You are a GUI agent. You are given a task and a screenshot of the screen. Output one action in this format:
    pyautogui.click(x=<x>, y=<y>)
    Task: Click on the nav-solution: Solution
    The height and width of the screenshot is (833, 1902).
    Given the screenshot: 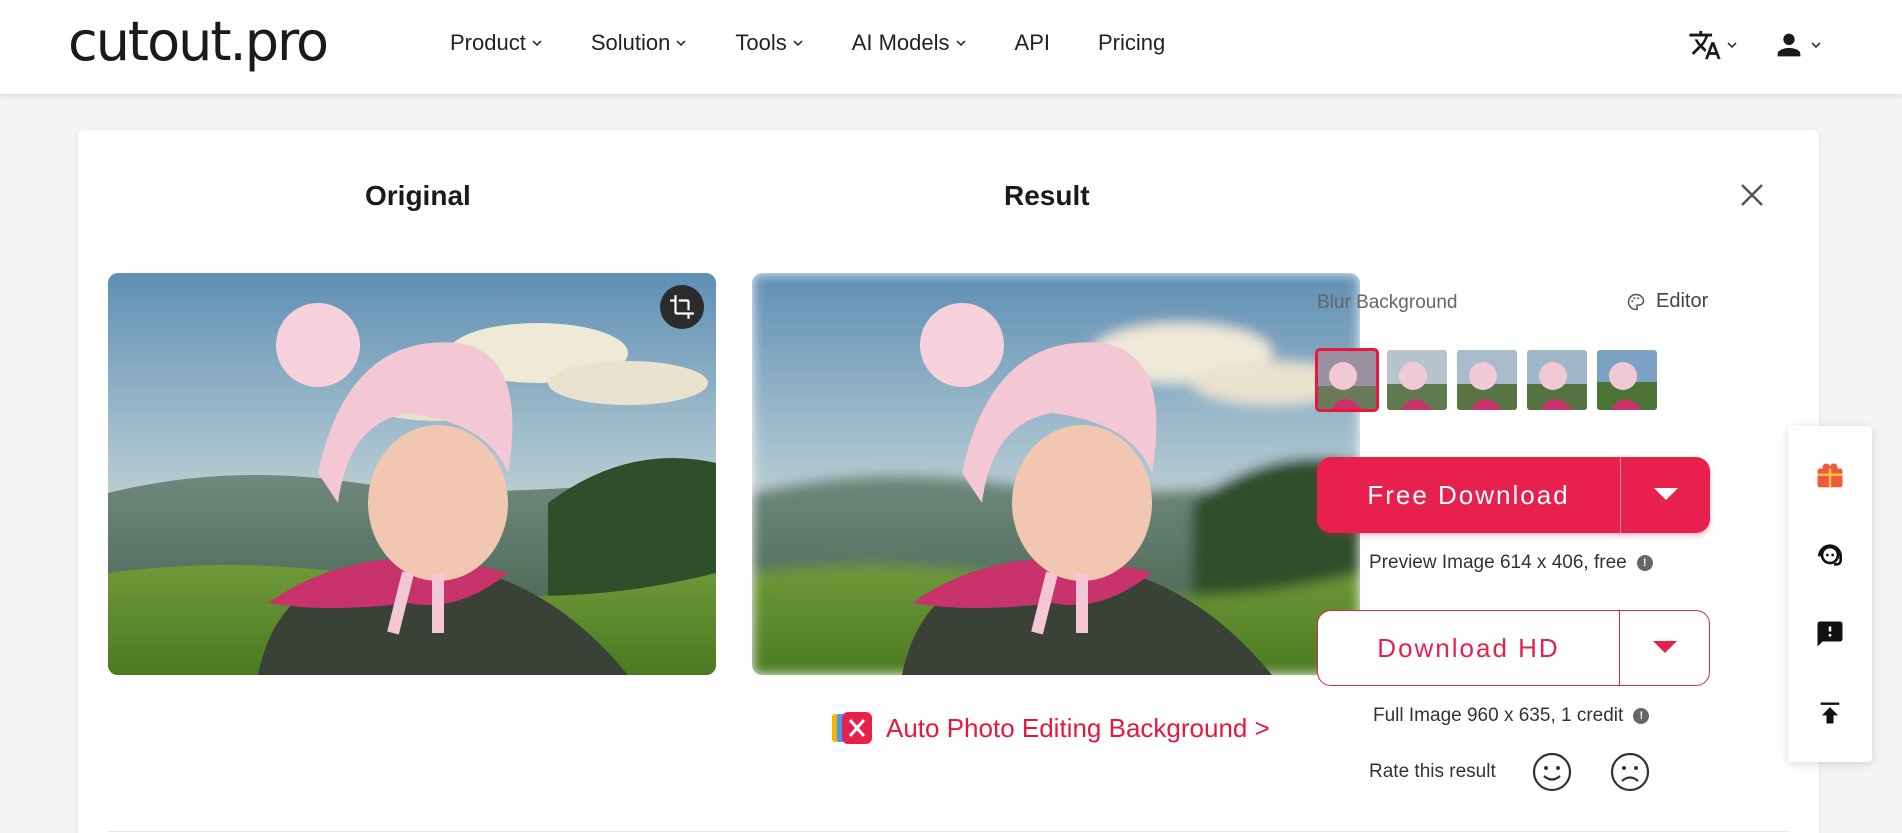 What is the action you would take?
    pyautogui.click(x=639, y=43)
    